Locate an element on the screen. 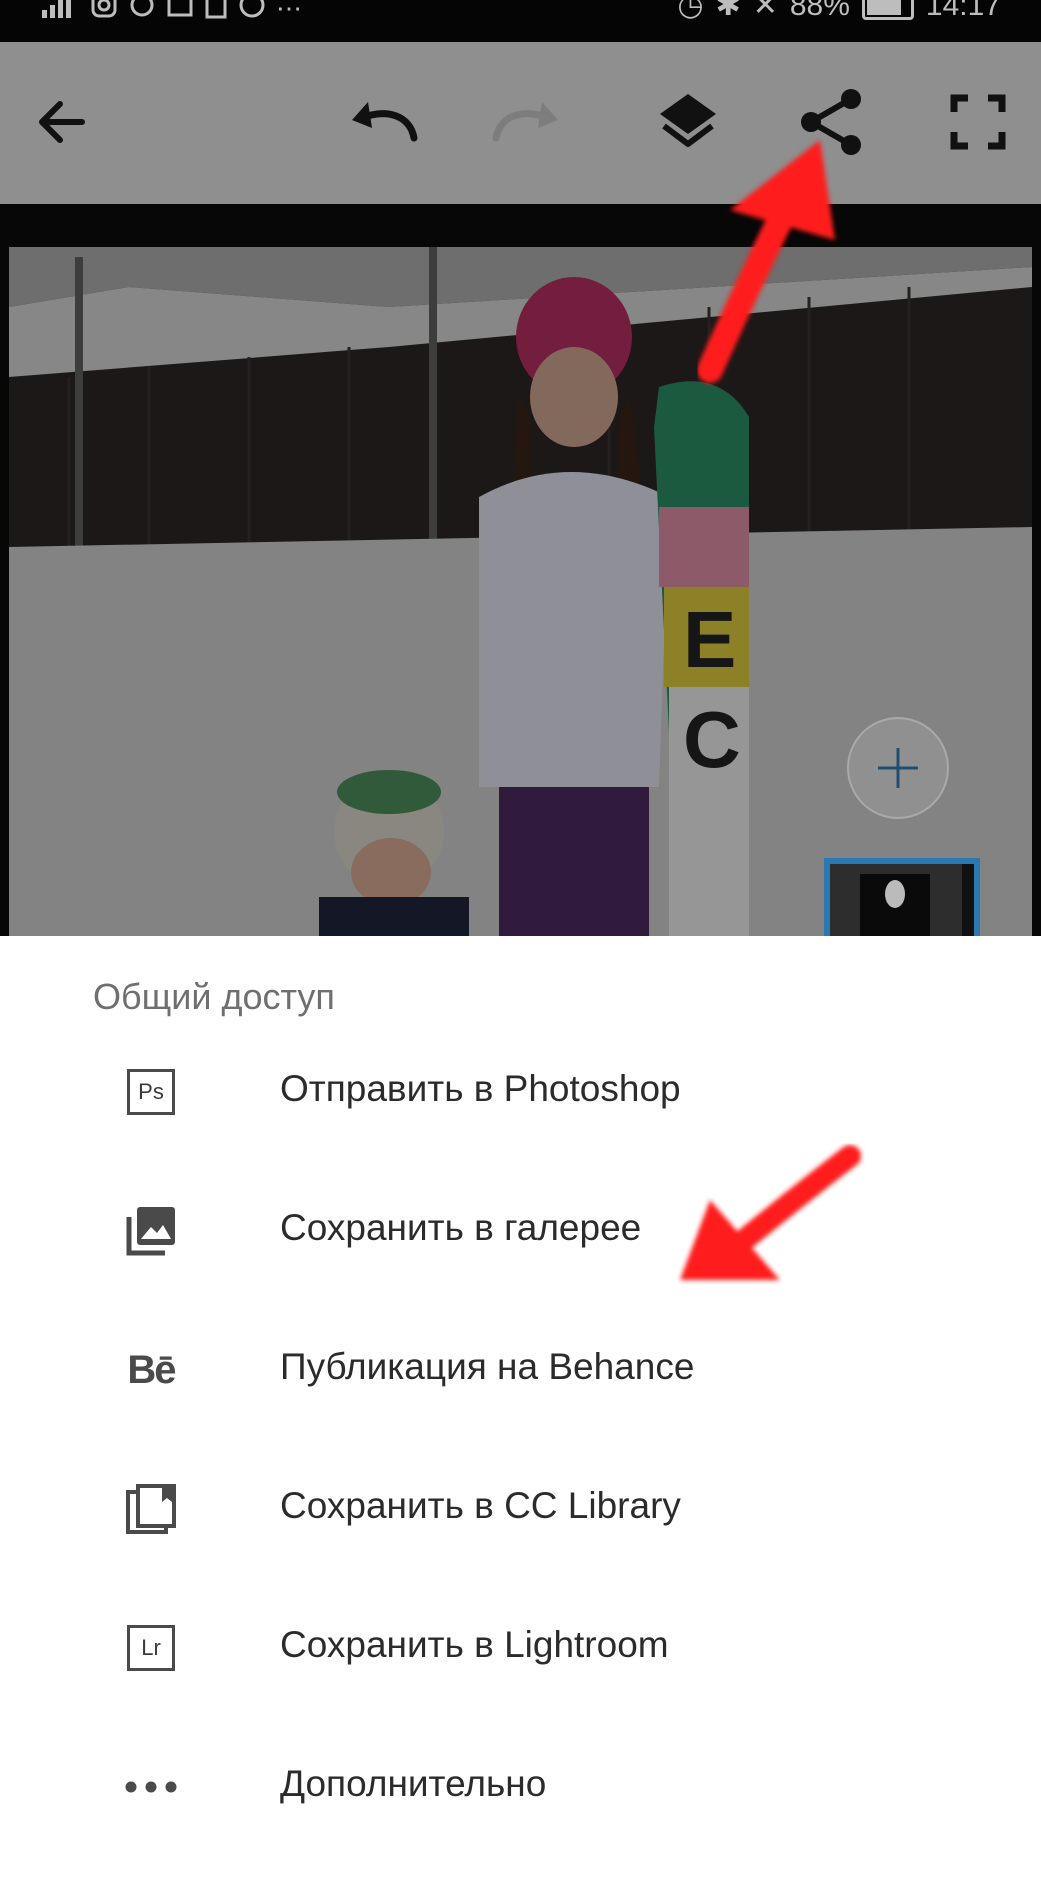  more-notifications-icon: ⋯ is located at coordinates (289, 11).